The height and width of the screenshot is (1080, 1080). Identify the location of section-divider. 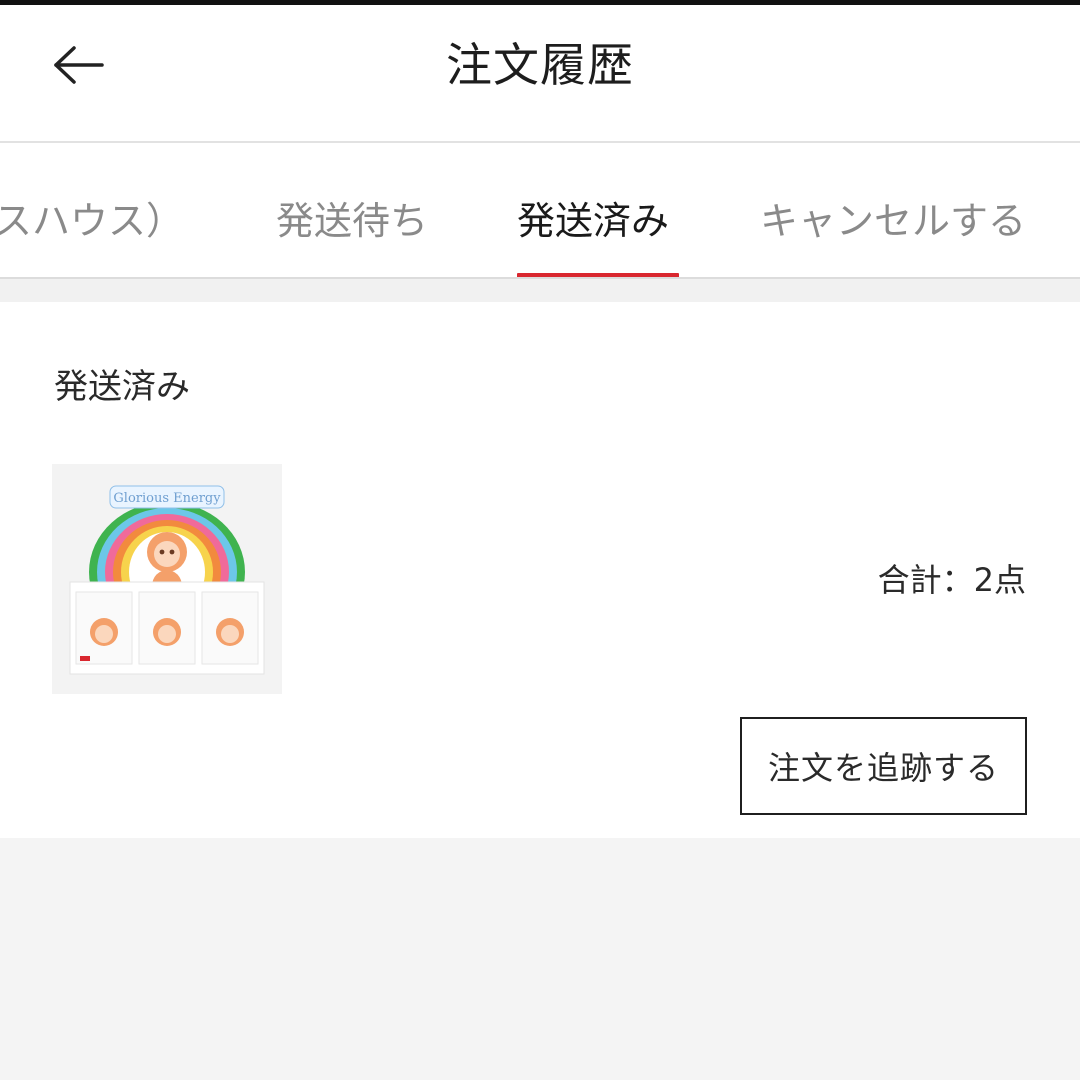
(540, 290).